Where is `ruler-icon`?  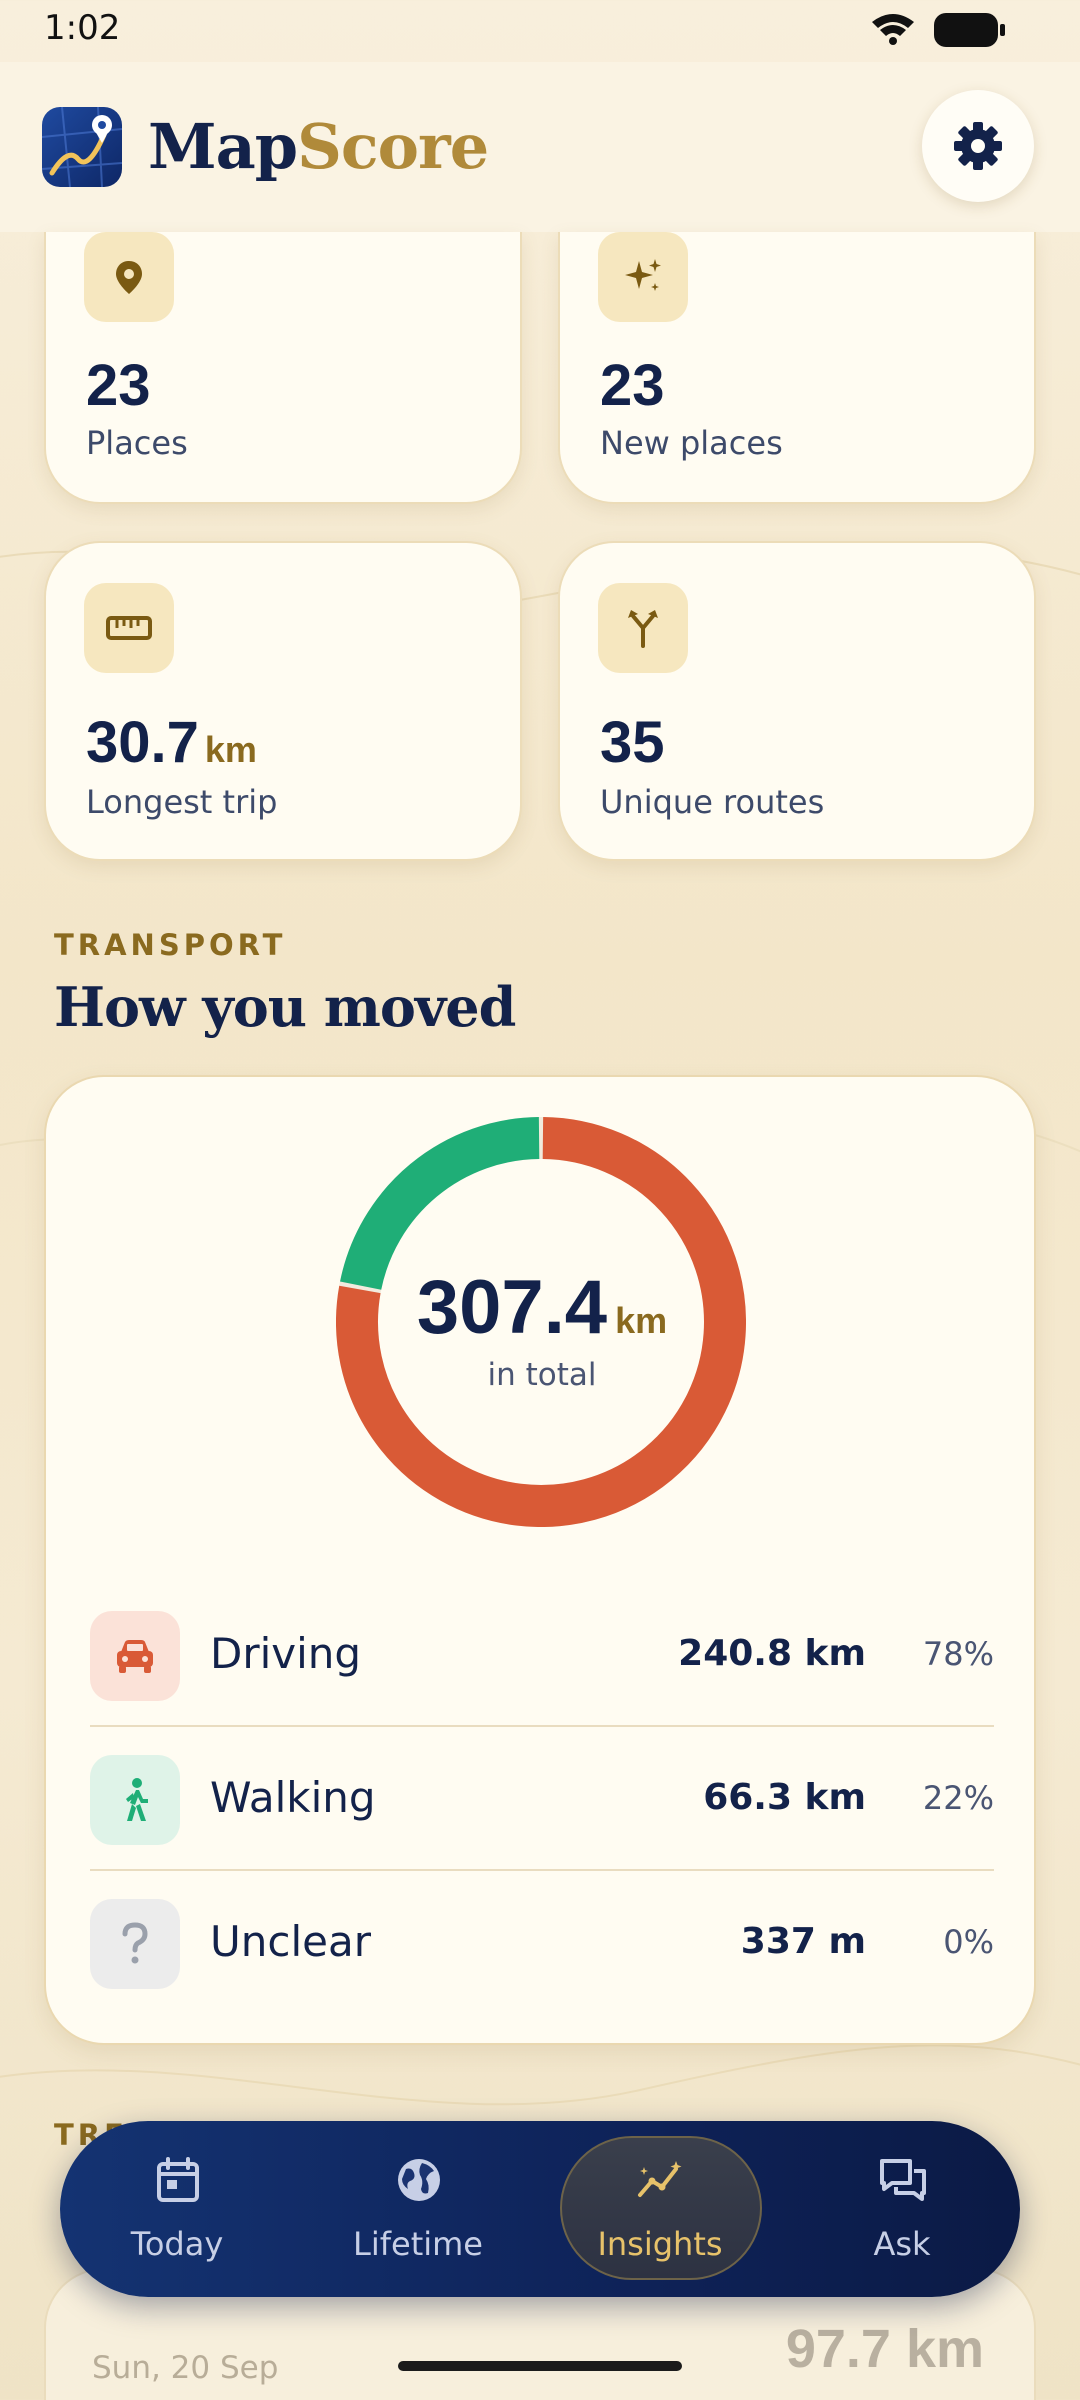
ruler-icon is located at coordinates (129, 628).